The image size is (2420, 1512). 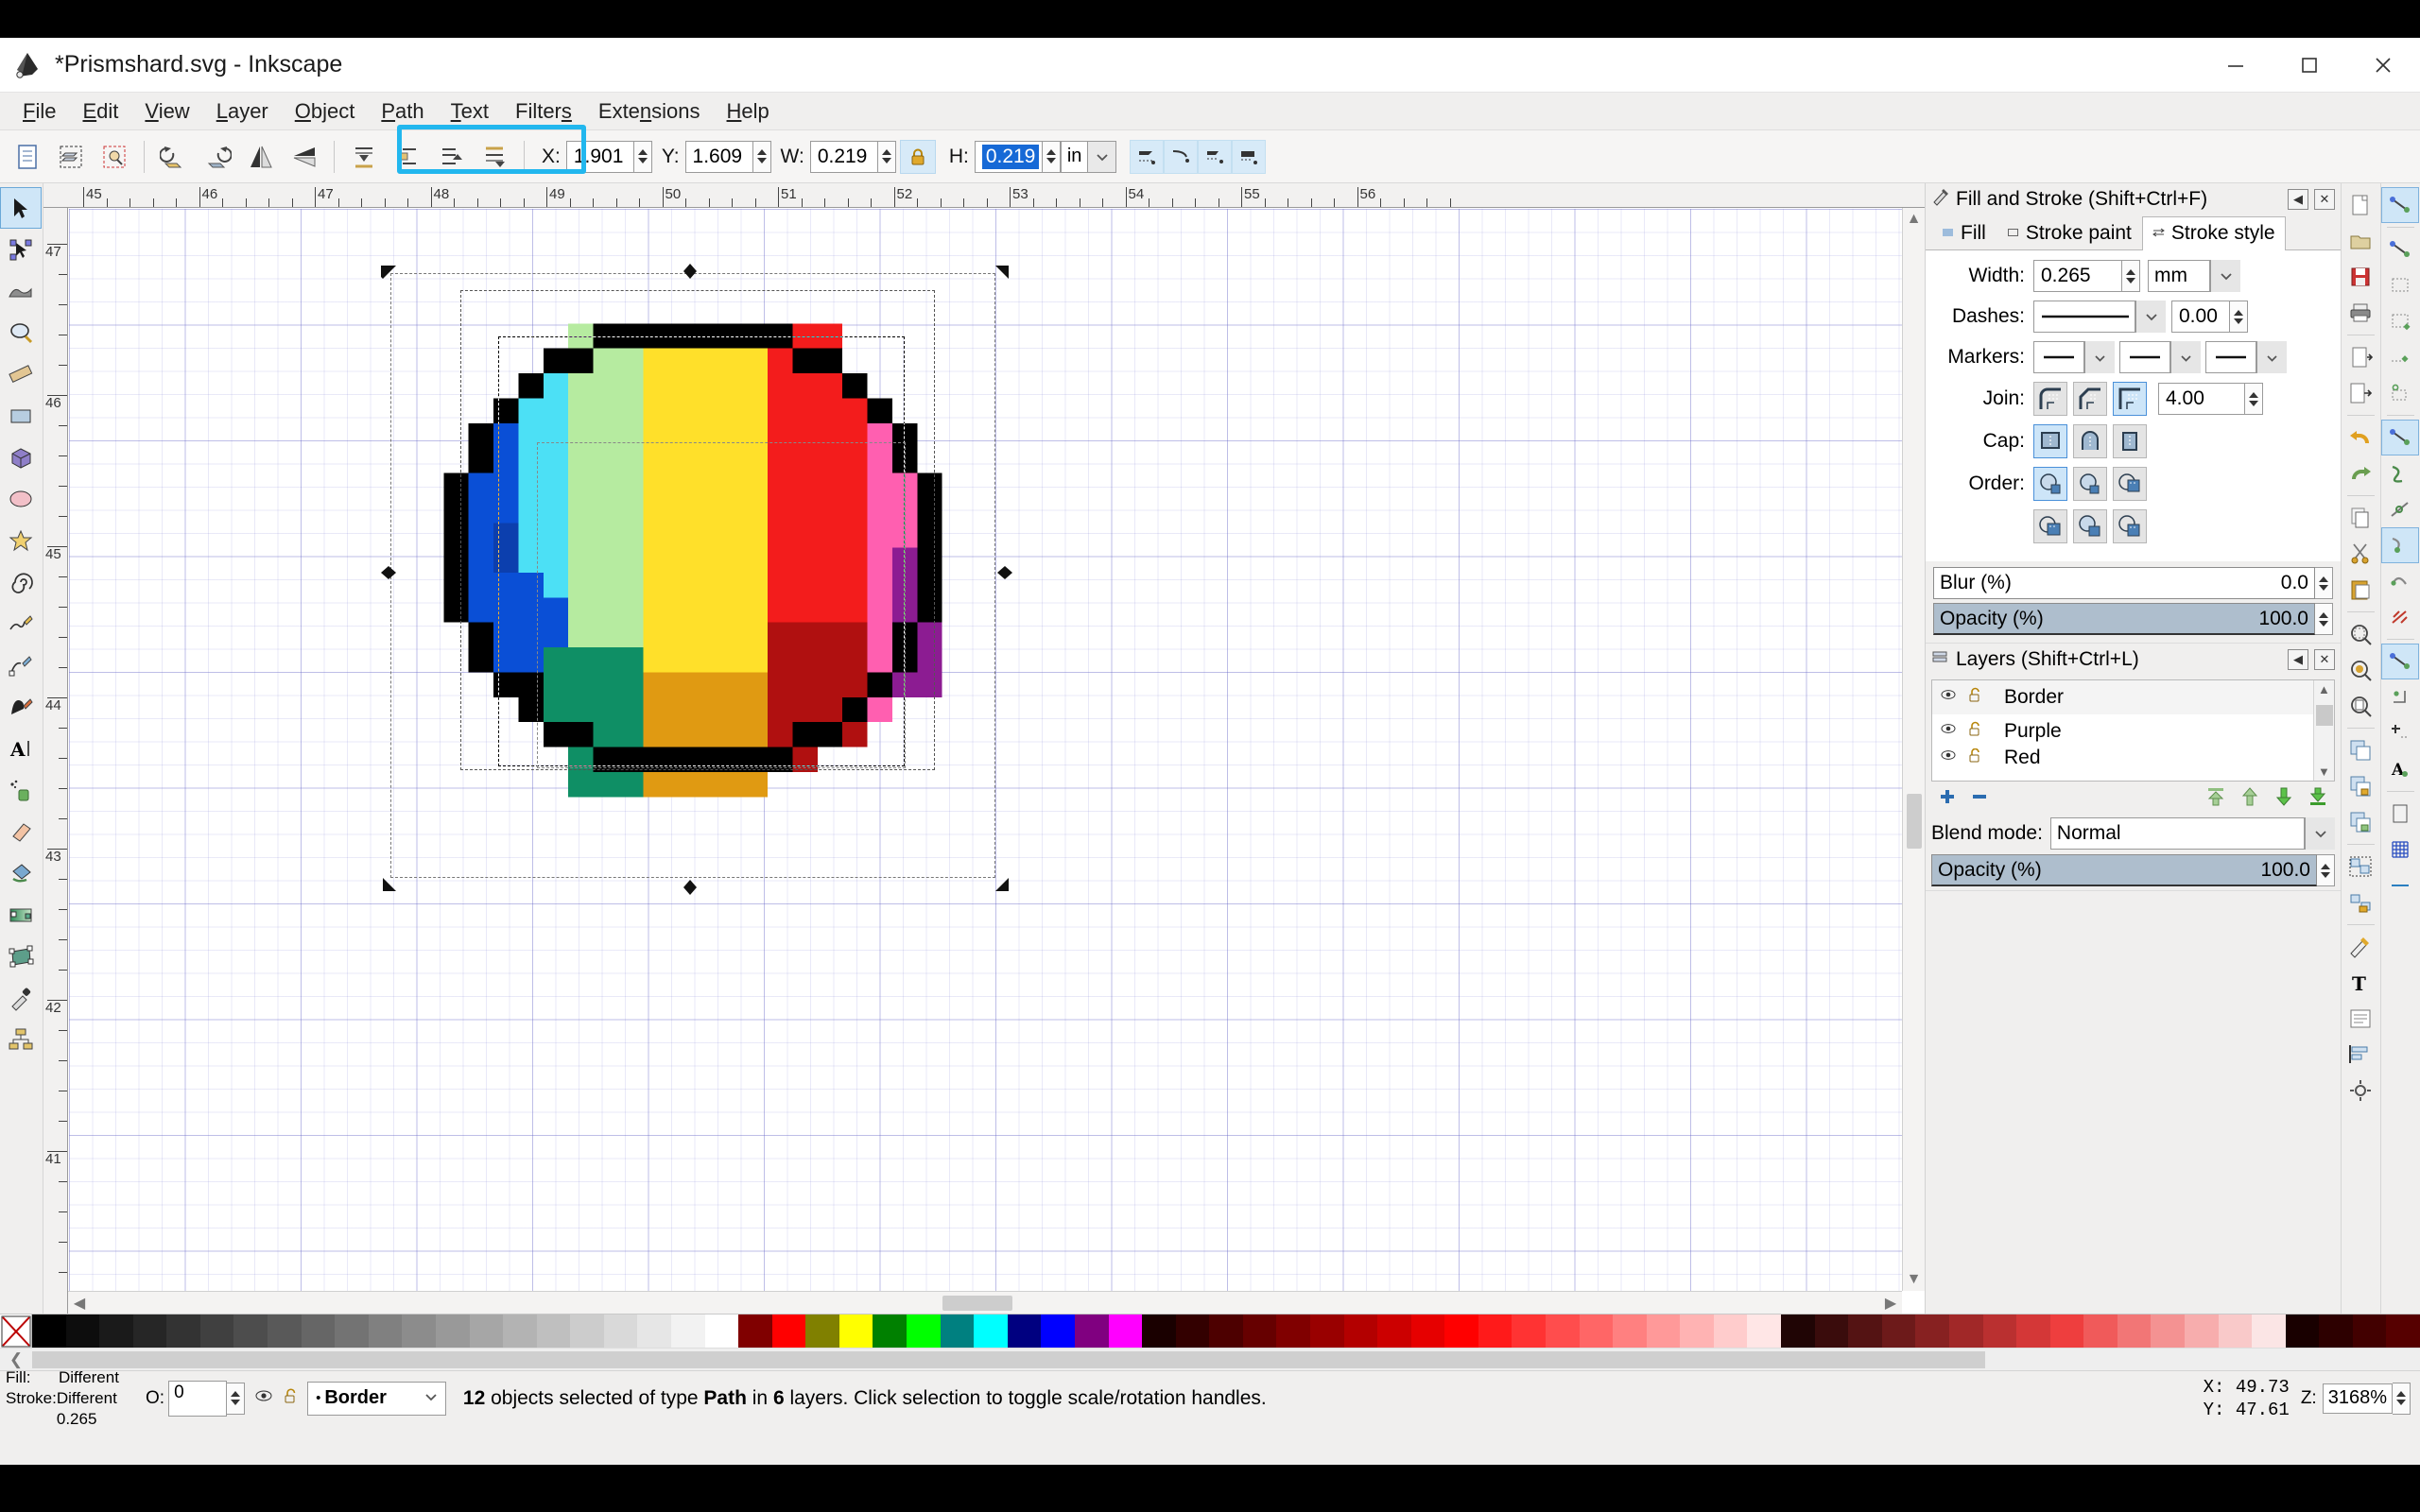 What do you see at coordinates (749, 111) in the screenshot?
I see `menu-help: Help` at bounding box center [749, 111].